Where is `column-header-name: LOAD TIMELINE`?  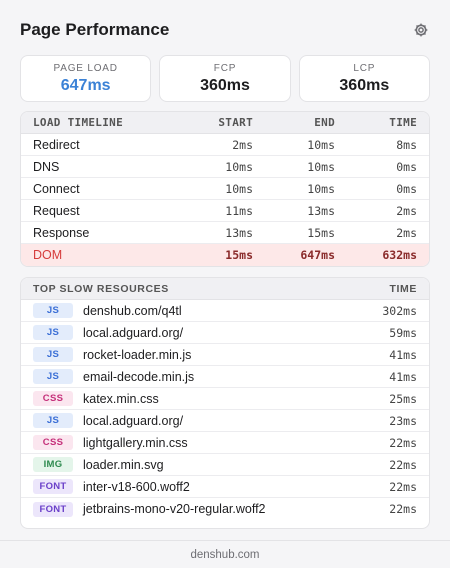 column-header-name: LOAD TIMELINE is located at coordinates (78, 122).